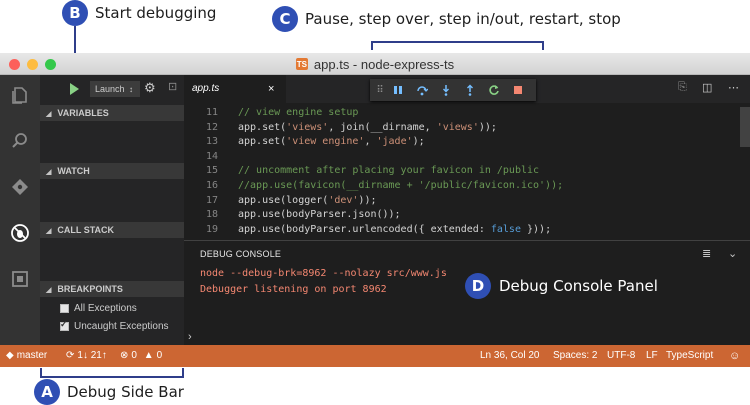  I want to click on debug-console-title: DEBUG CONSOLE, so click(241, 254).